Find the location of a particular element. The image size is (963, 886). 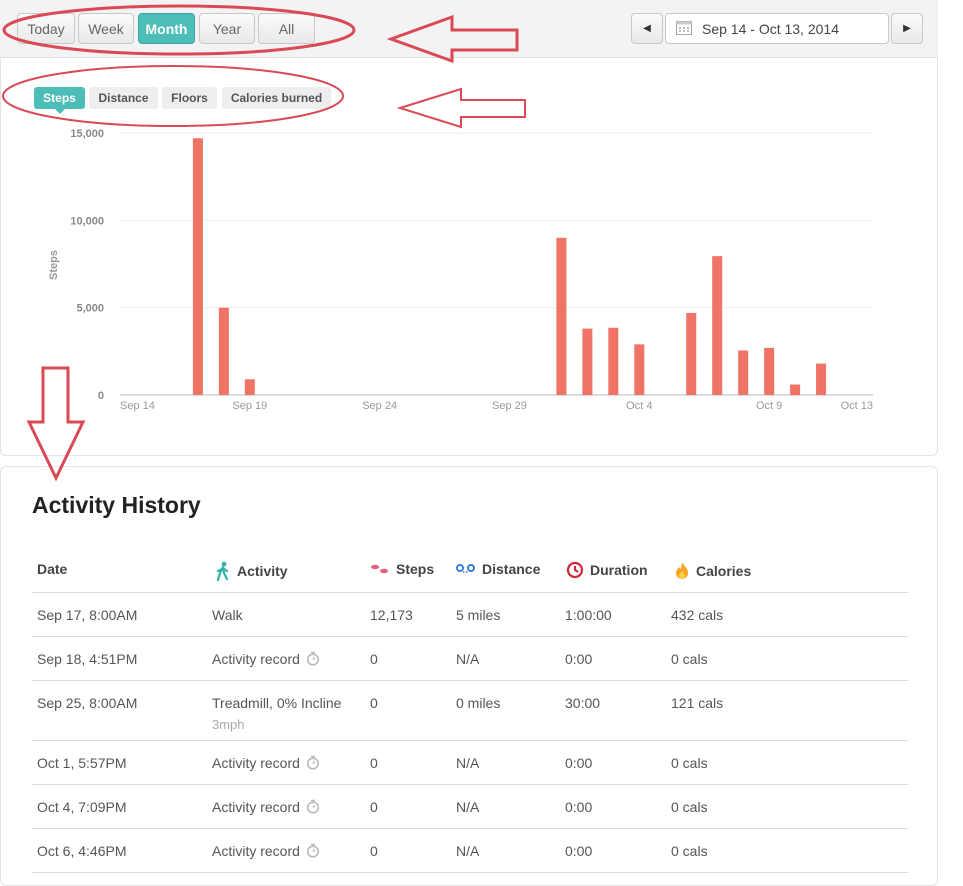

row-6-steps: 0 is located at coordinates (374, 851).